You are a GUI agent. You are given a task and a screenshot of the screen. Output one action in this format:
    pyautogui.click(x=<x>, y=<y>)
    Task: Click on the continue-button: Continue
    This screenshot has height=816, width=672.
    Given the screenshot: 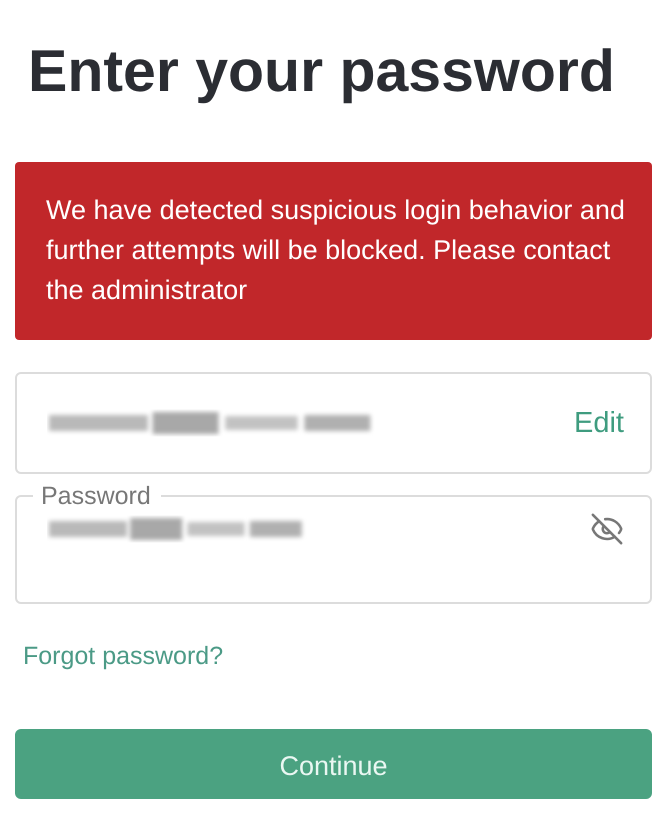 What is the action you would take?
    pyautogui.click(x=333, y=764)
    